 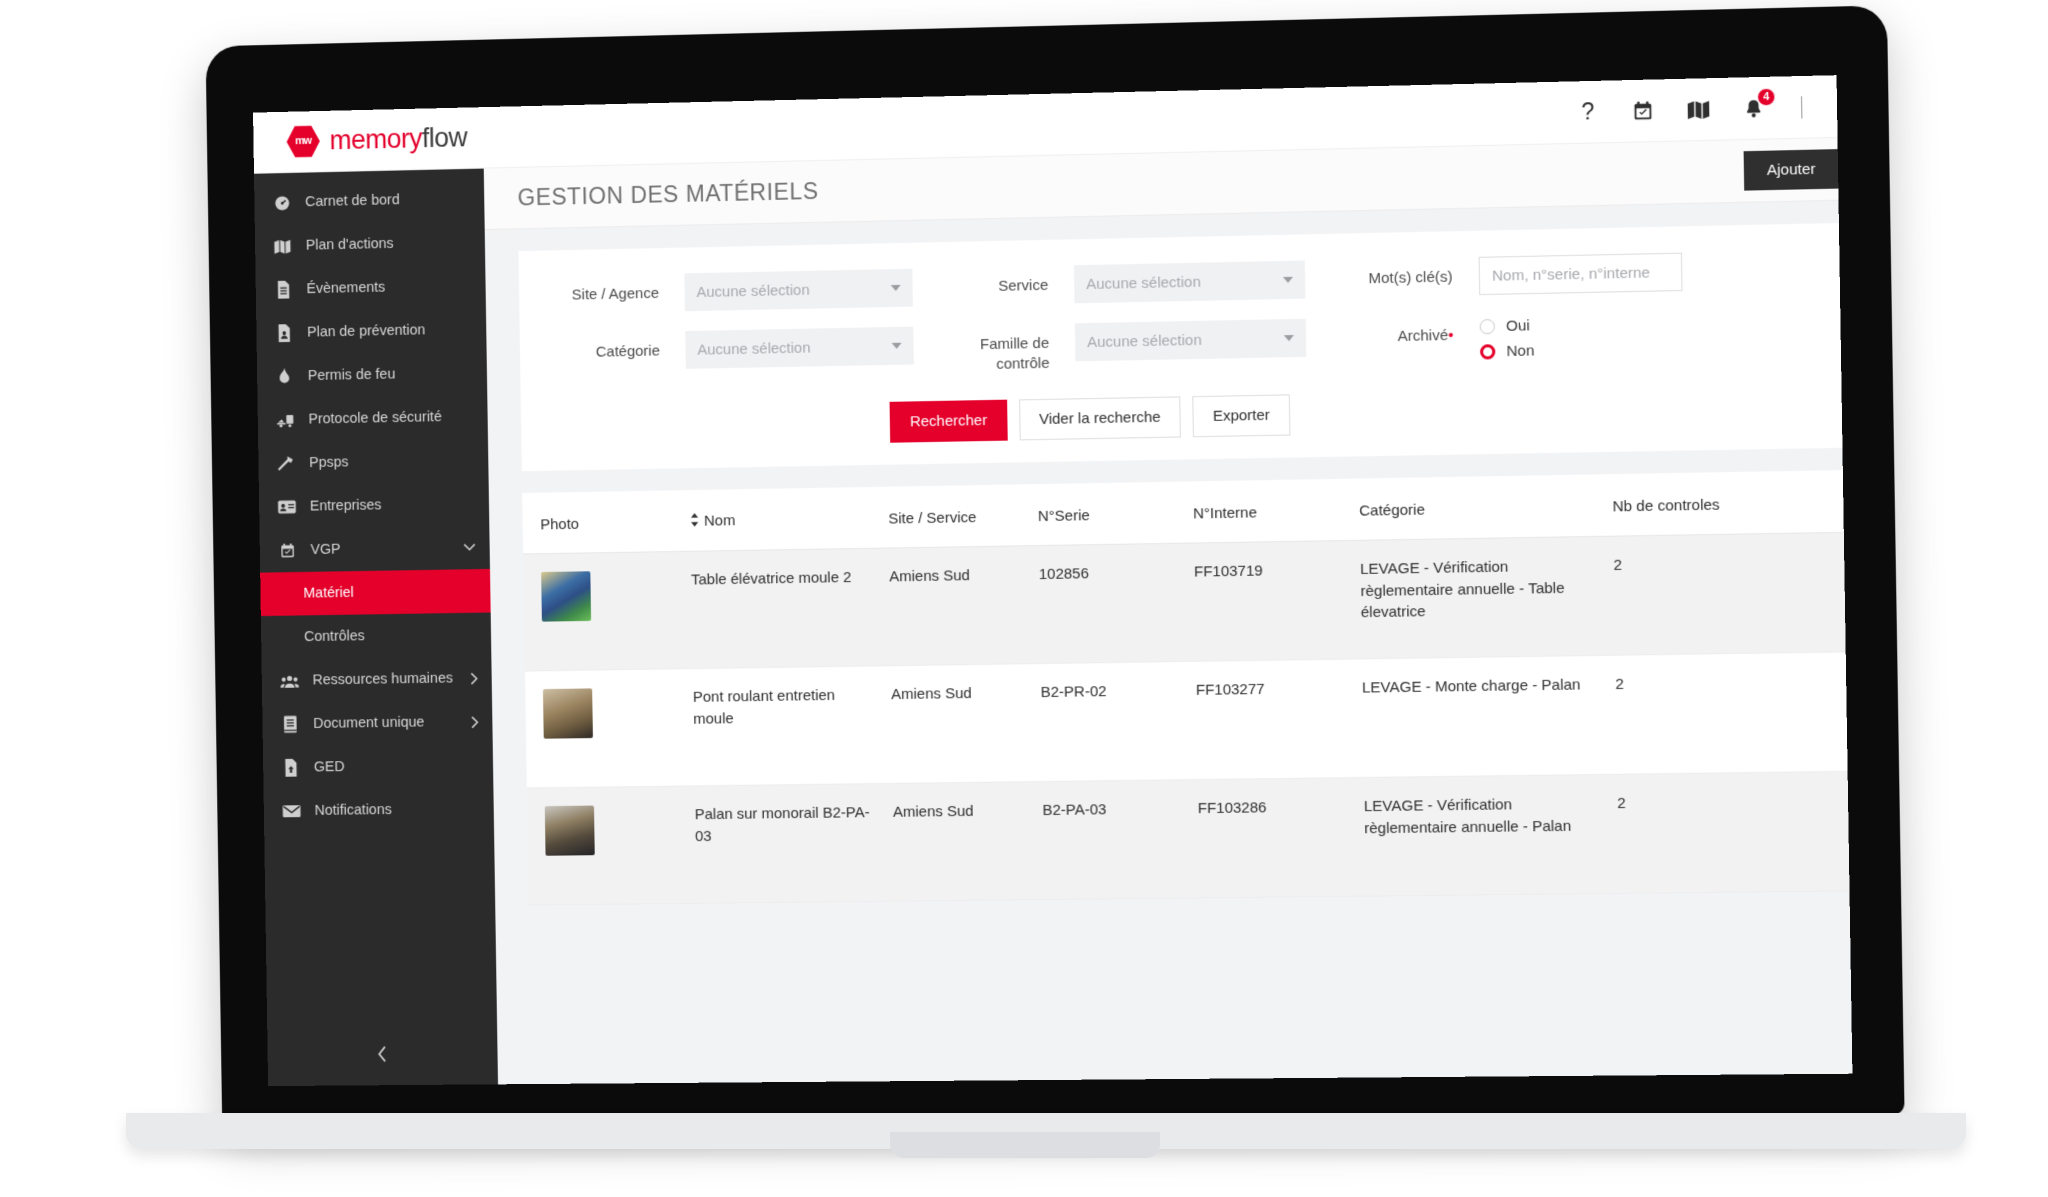 What do you see at coordinates (1023, 285) in the screenshot?
I see `service-label: Service` at bounding box center [1023, 285].